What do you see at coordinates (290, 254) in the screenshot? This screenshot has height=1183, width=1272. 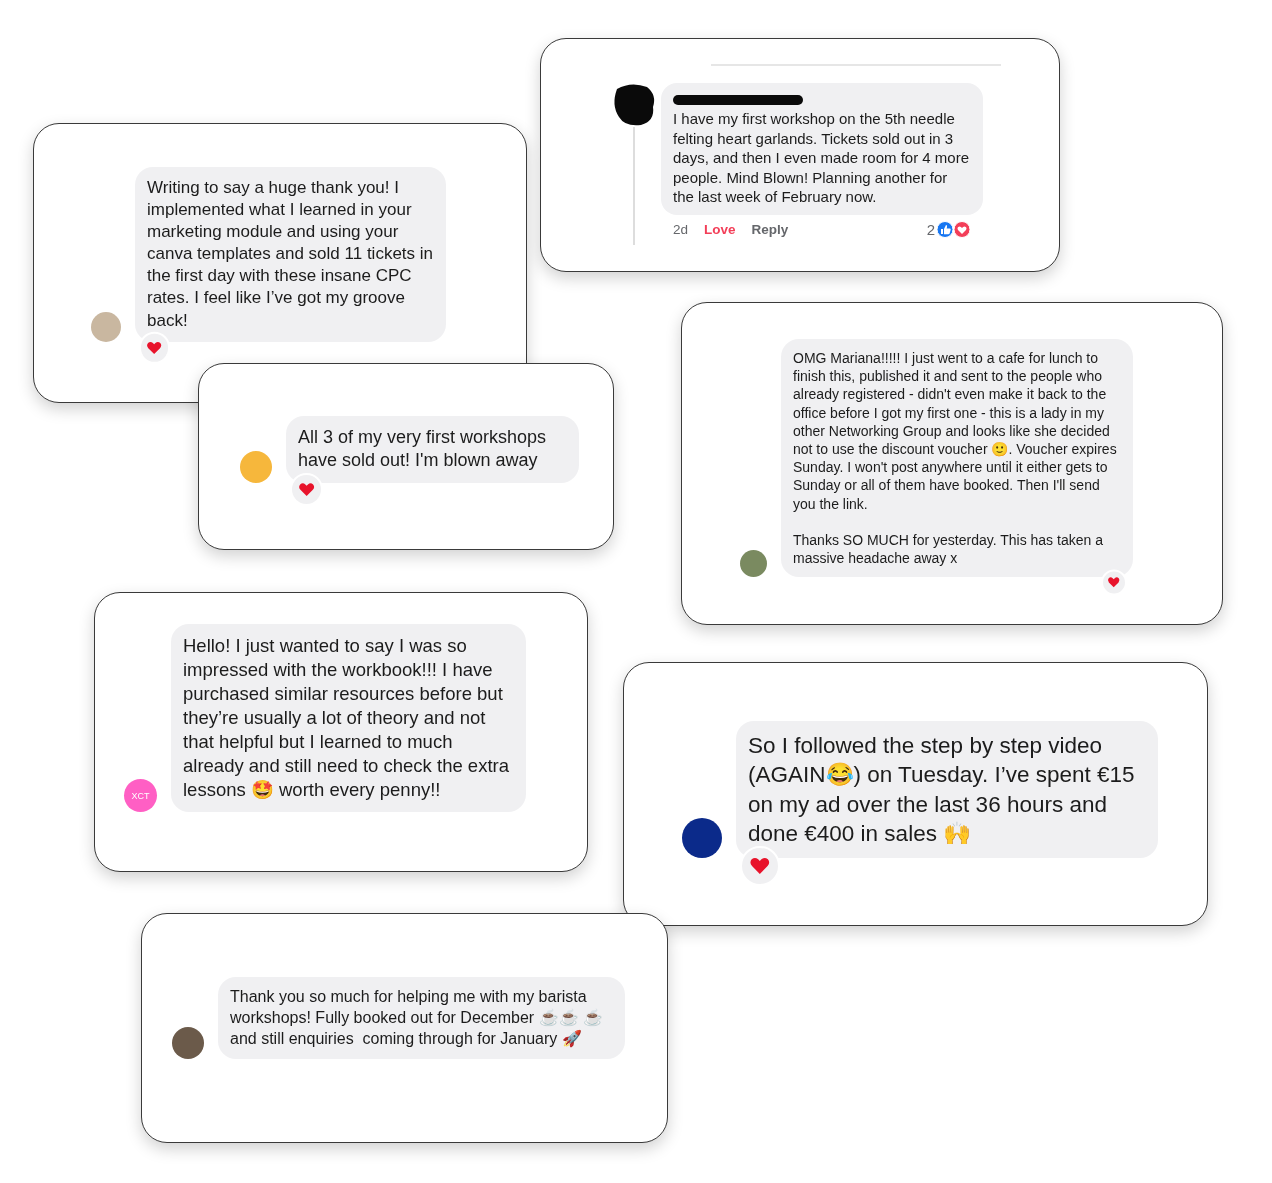 I see `message-text: Writing to say a huge thank you! I implemented what I learned in your marketing module and using your canva templates and sold 11 tickets in the first day with these insane CPC rates. I feel like I’ve got my groove back!` at bounding box center [290, 254].